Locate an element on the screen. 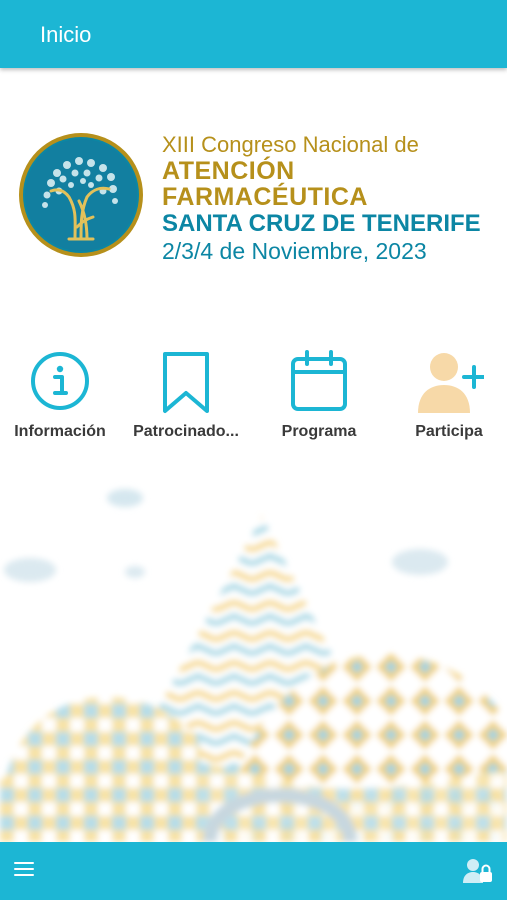 This screenshot has height=900, width=507. calendar-icon is located at coordinates (319, 380).